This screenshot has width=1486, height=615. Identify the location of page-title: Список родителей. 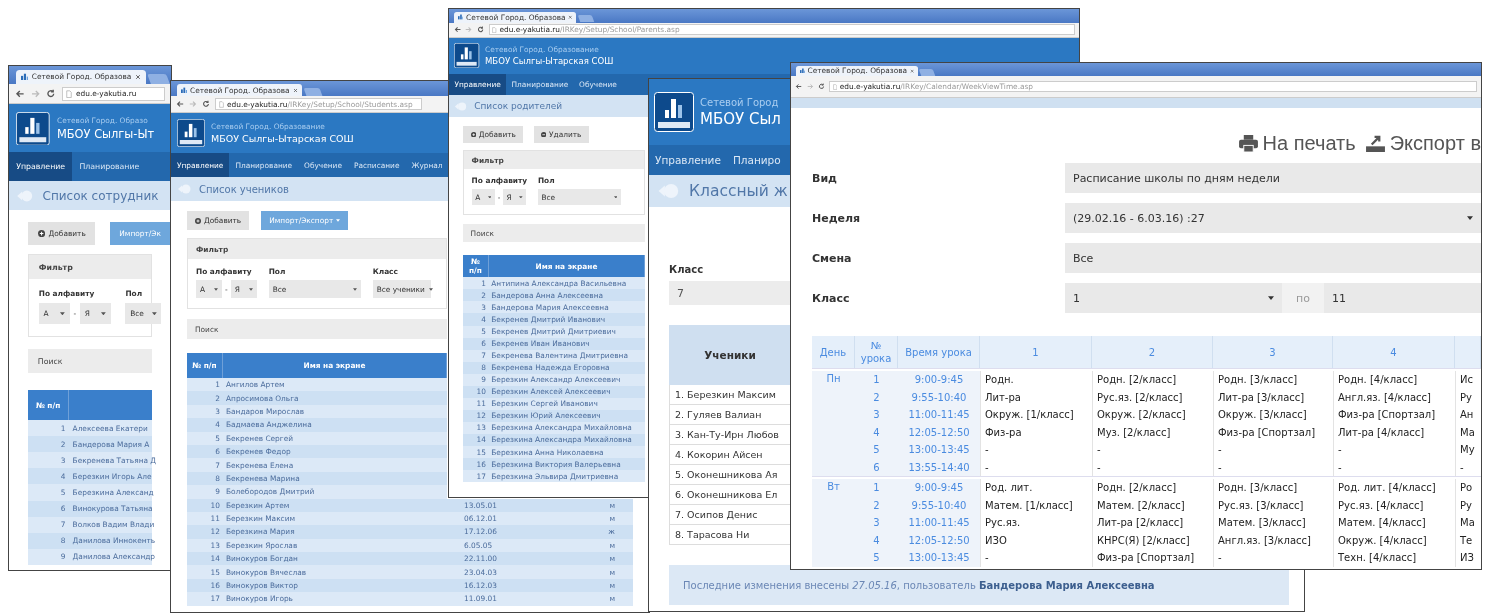
(518, 106).